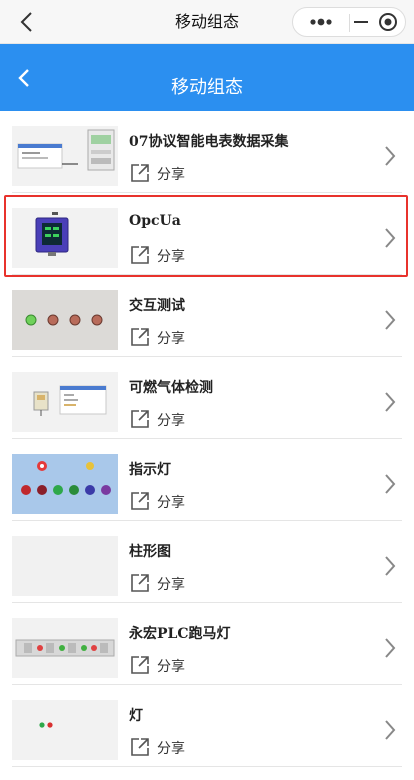 This screenshot has width=414, height=780. What do you see at coordinates (155, 221) in the screenshot?
I see `item-name: OpcUa` at bounding box center [155, 221].